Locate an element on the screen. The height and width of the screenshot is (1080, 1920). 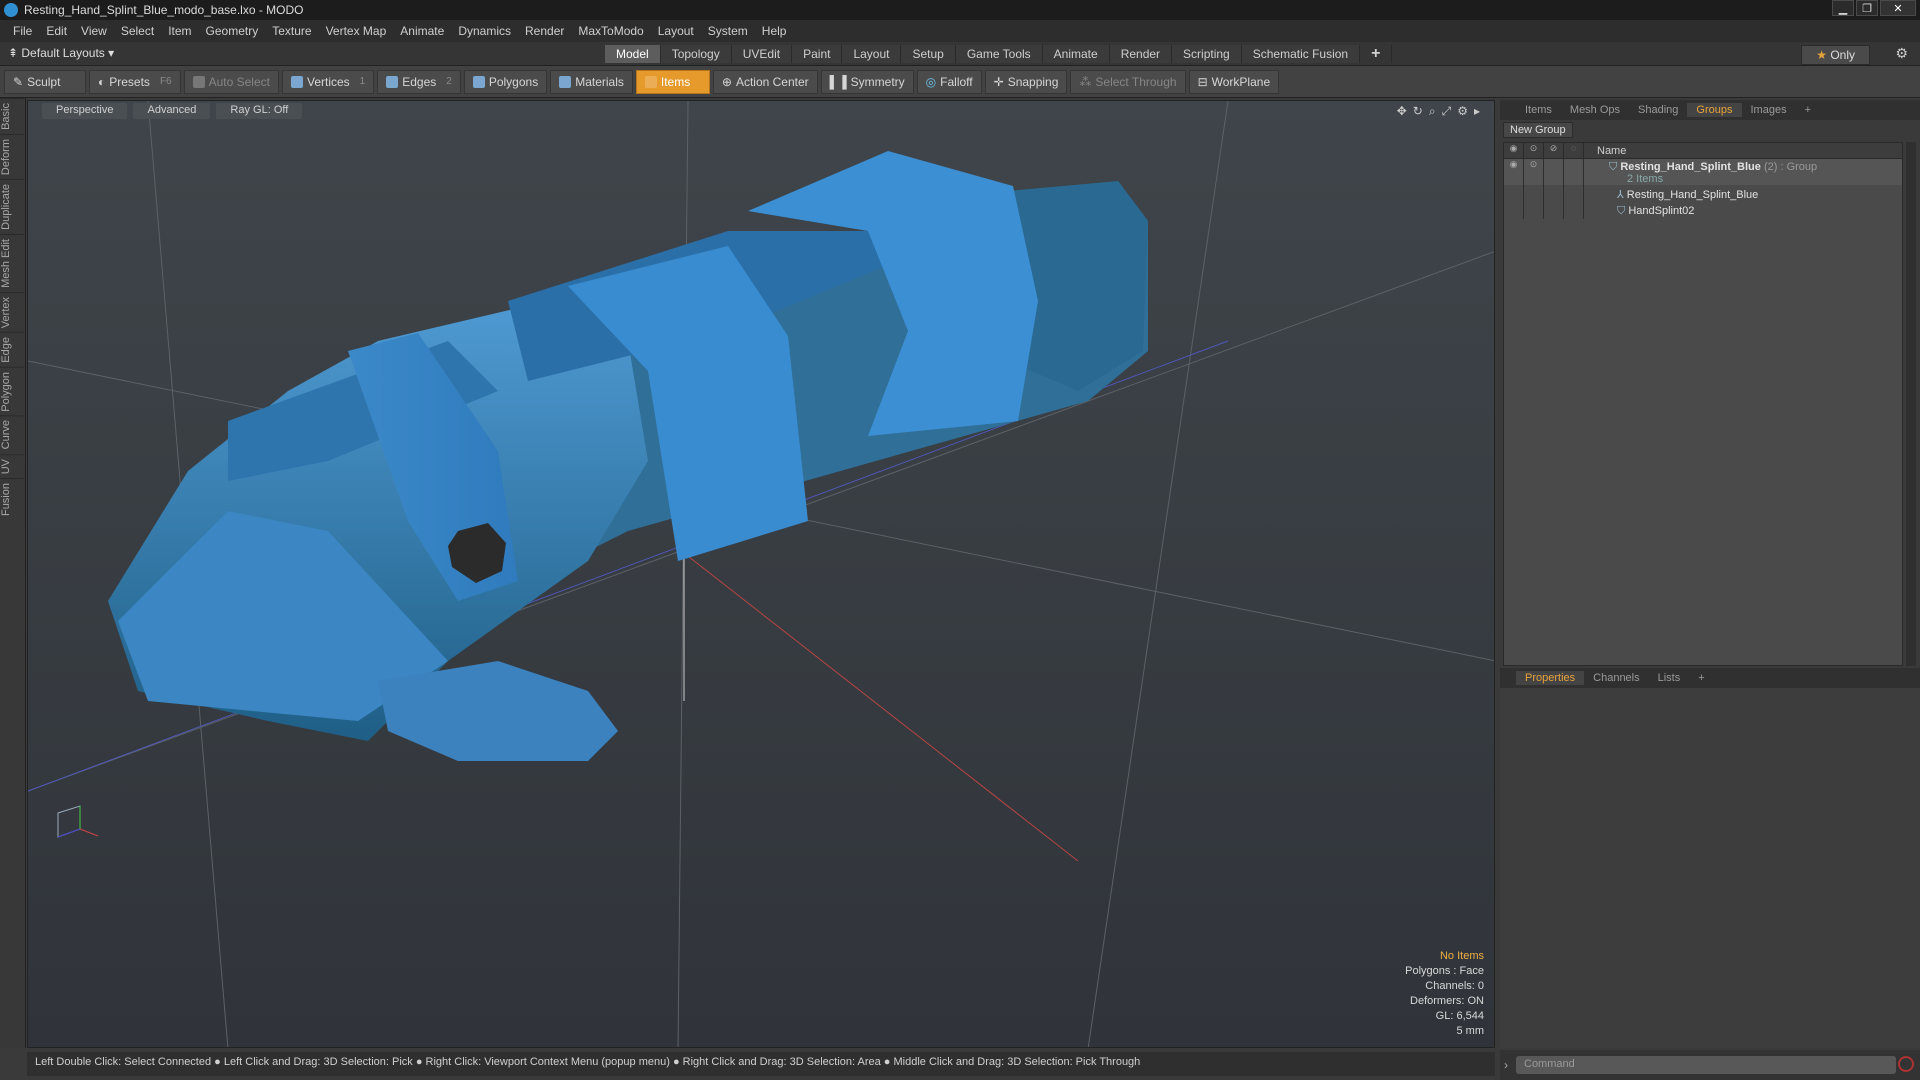
add-tab-icon: + is located at coordinates (1376, 54).